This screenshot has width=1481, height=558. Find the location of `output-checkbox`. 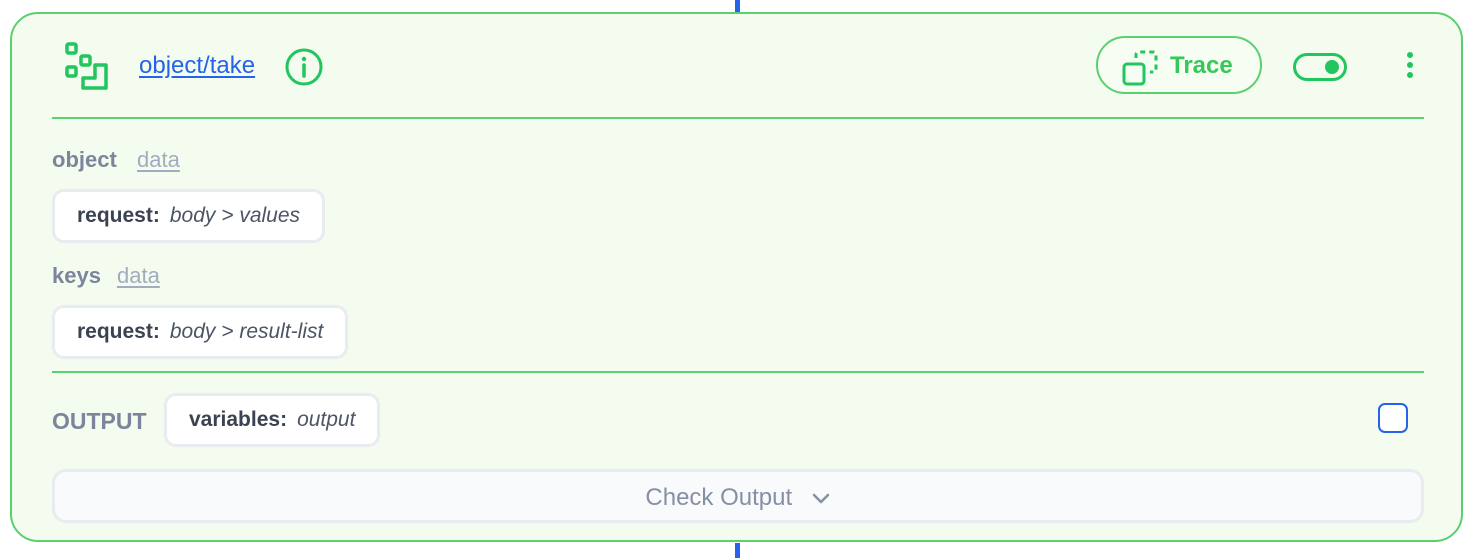

output-checkbox is located at coordinates (1393, 418).